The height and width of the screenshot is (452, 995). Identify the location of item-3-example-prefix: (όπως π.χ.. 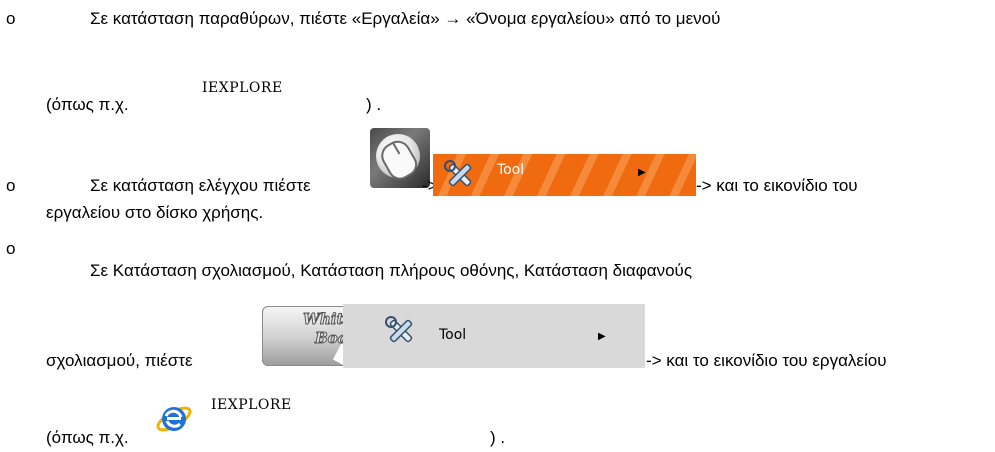
(87, 437).